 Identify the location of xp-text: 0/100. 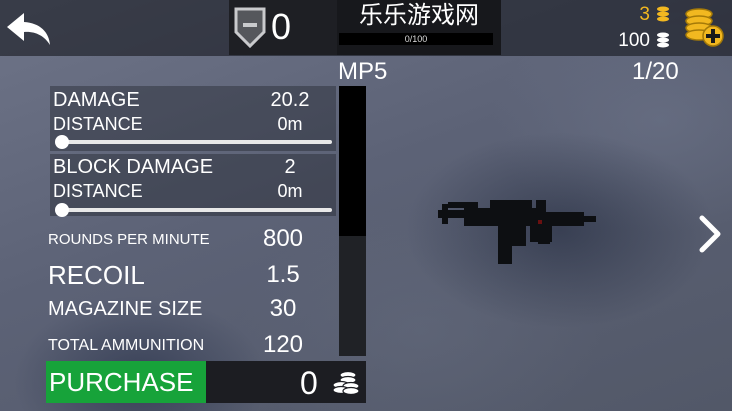
(416, 39).